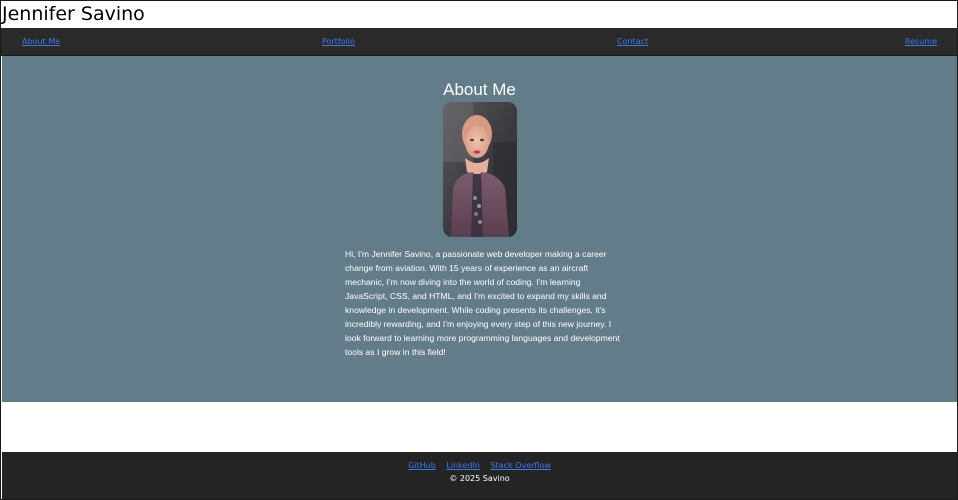 The width and height of the screenshot is (958, 500). Describe the element at coordinates (479, 89) in the screenshot. I see `about-heading: About Me` at that location.